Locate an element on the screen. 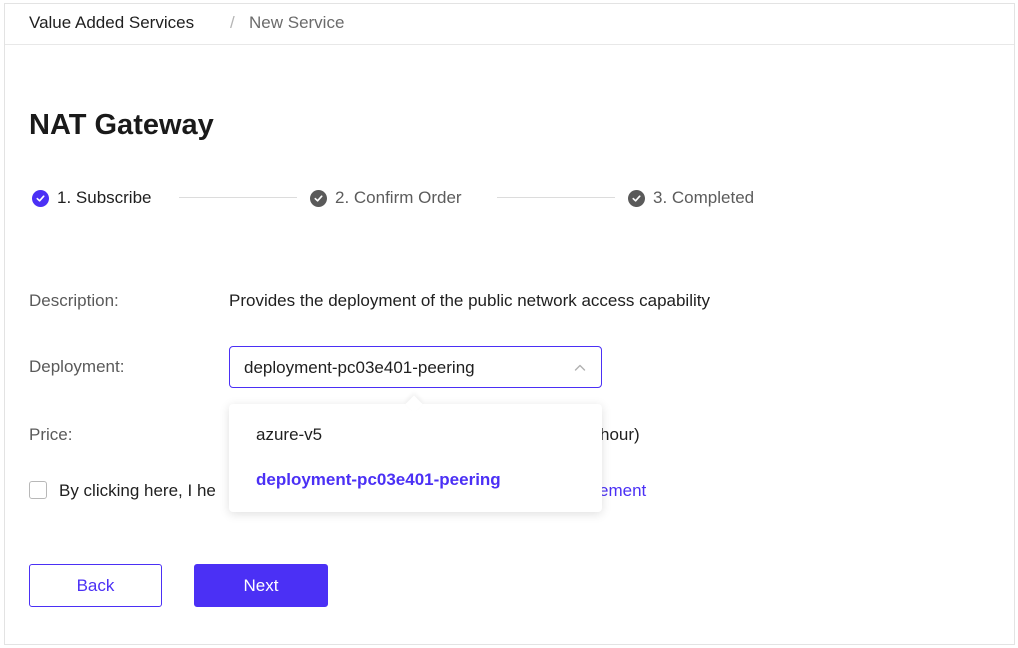 The width and height of the screenshot is (1018, 648). breadcrumb: Value Added Services / New Service is located at coordinates (509, 24).